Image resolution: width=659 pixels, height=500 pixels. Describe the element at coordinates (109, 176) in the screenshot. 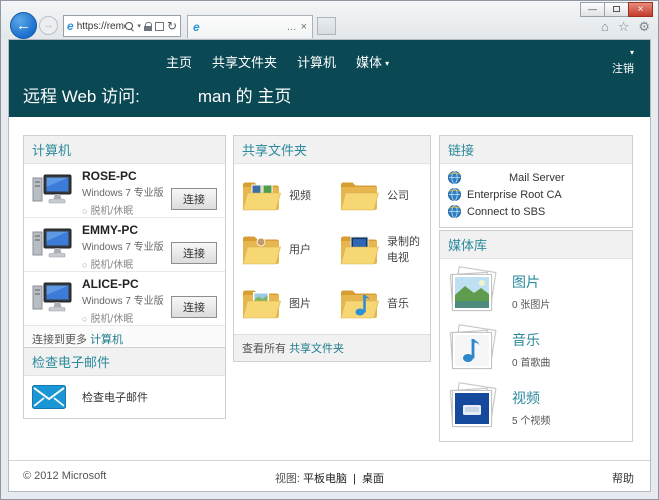

I see `computer-name: ROSE-PC` at that location.